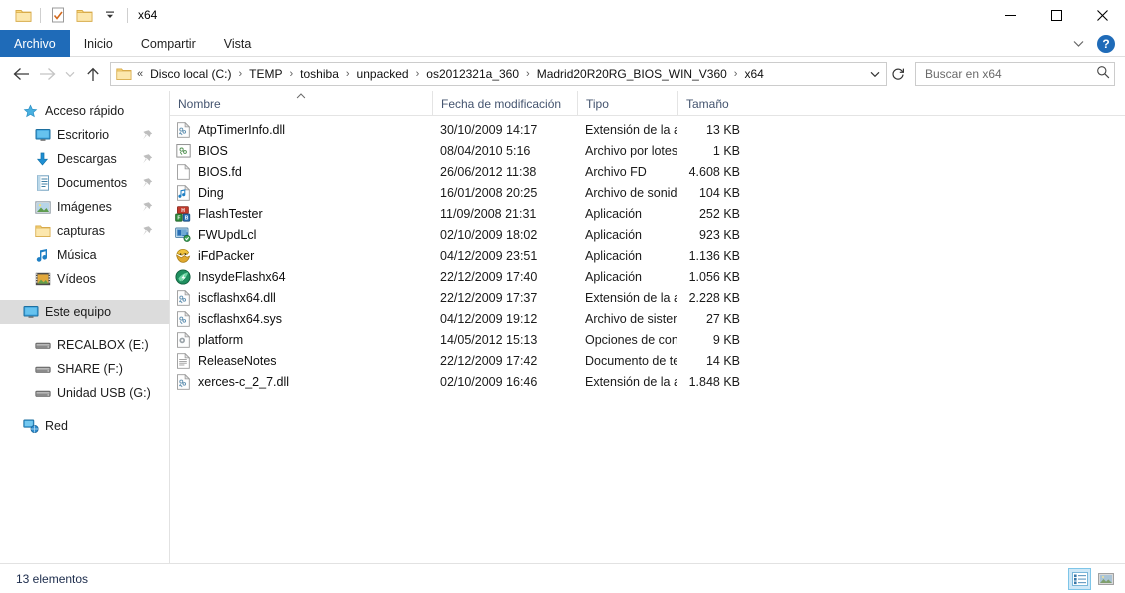  What do you see at coordinates (81, 231) in the screenshot?
I see `sidebar-item-label: capturas` at bounding box center [81, 231].